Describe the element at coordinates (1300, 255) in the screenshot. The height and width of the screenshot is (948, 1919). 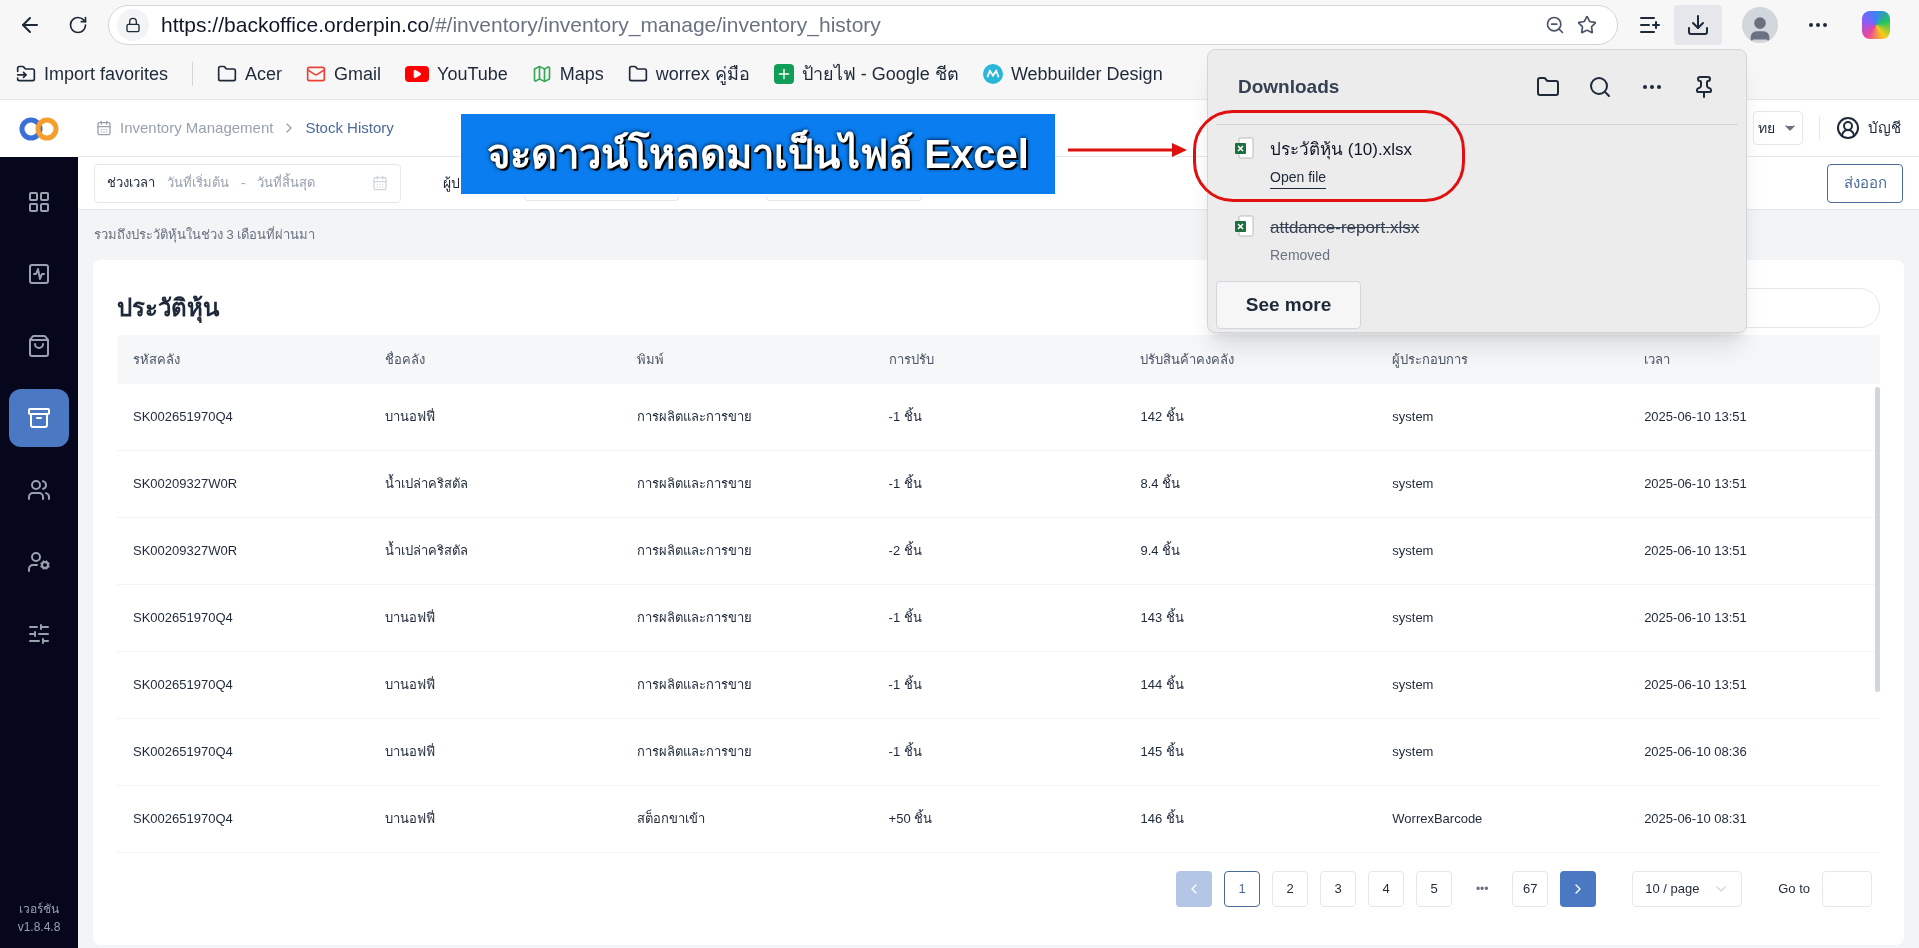
I see `download-status: Removed` at that location.